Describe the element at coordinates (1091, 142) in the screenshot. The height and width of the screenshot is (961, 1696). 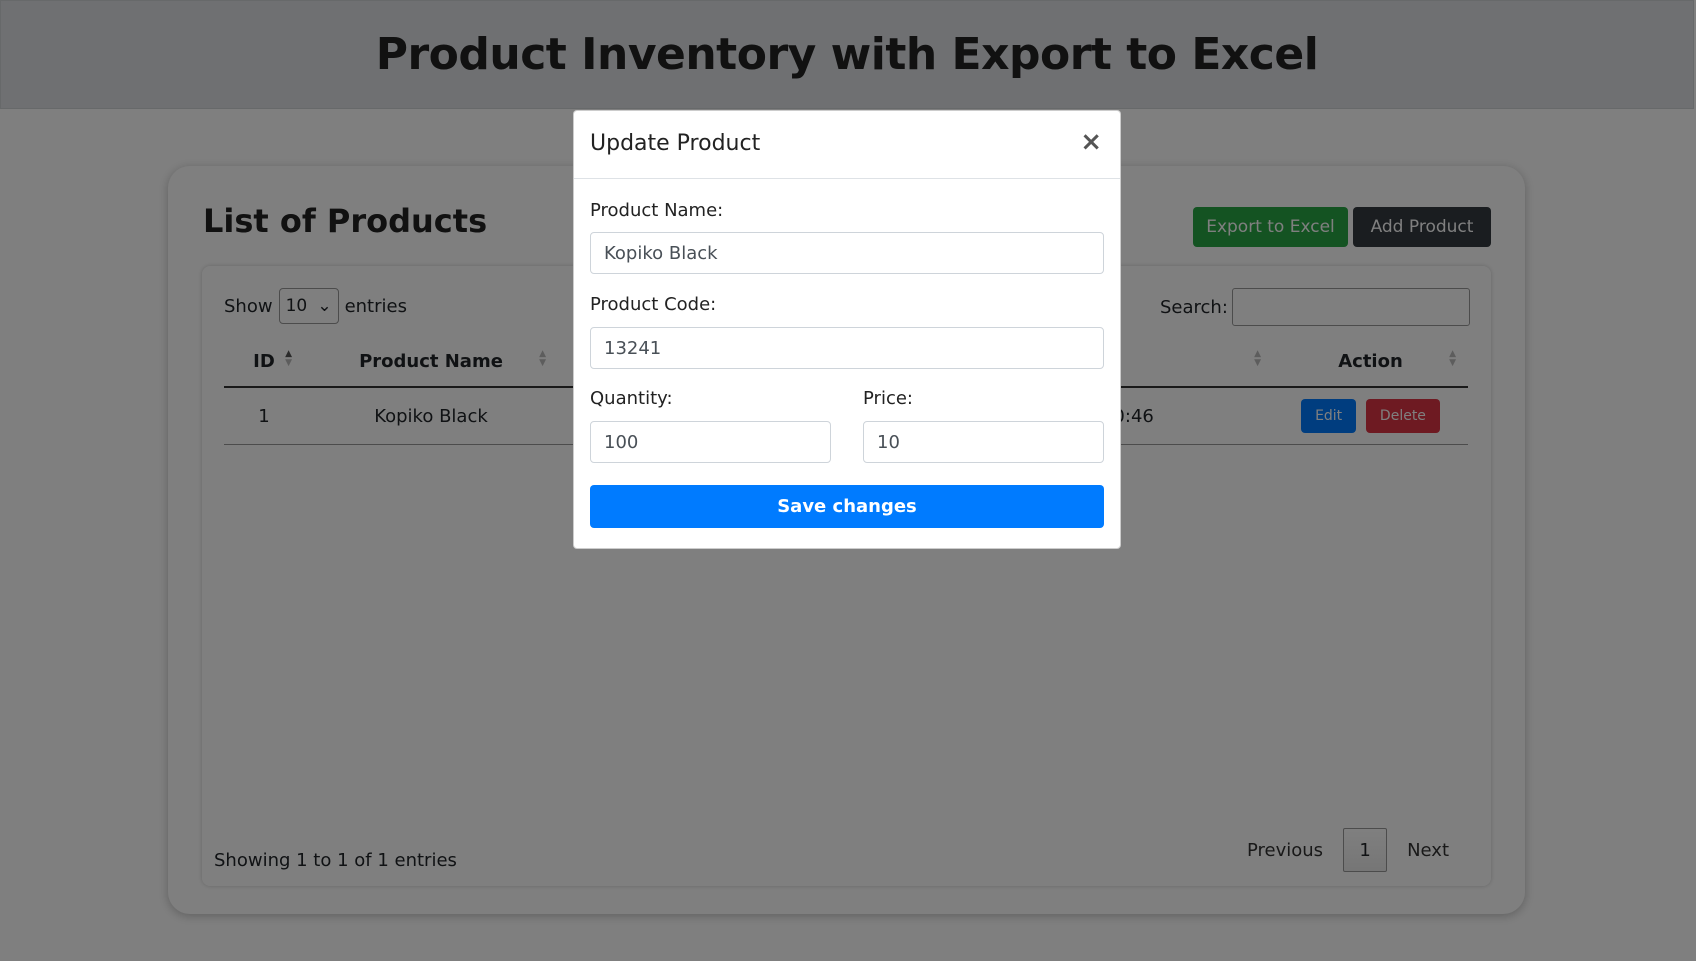
I see `close-icon: ×` at that location.